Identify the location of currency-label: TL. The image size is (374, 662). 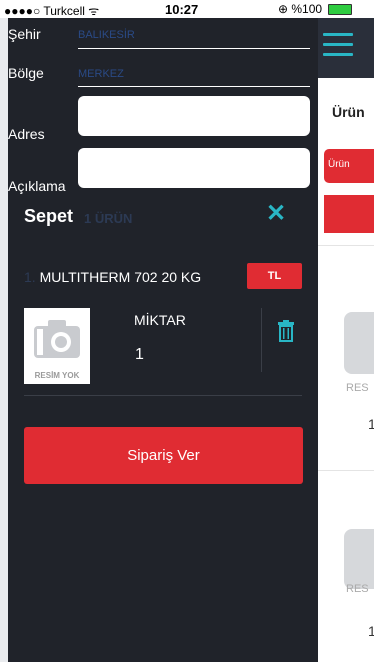
(274, 276).